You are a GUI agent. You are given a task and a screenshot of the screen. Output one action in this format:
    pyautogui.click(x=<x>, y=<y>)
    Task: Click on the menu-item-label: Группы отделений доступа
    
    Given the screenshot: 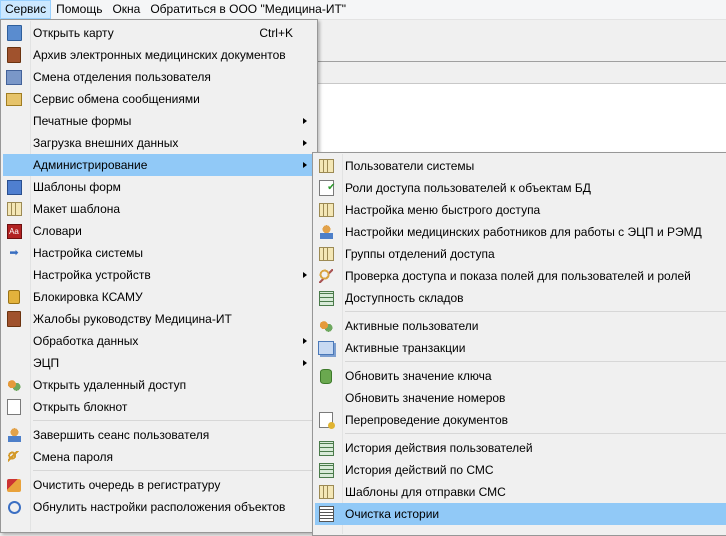 What is the action you would take?
    pyautogui.click(x=420, y=254)
    